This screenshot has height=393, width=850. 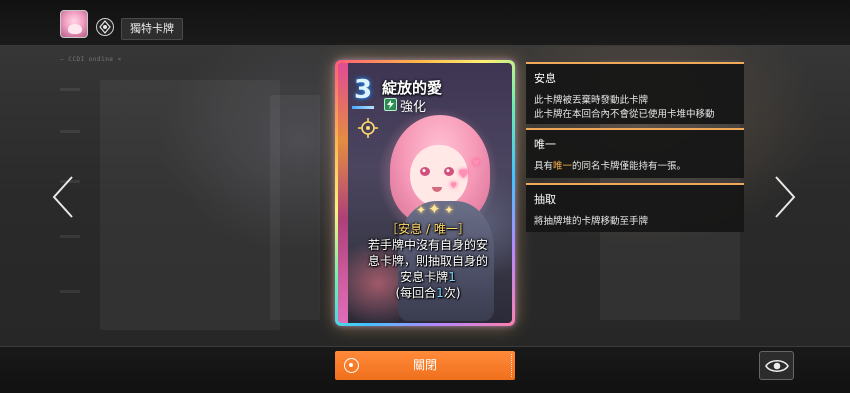 I want to click on keyword-title: 安息, so click(x=545, y=78).